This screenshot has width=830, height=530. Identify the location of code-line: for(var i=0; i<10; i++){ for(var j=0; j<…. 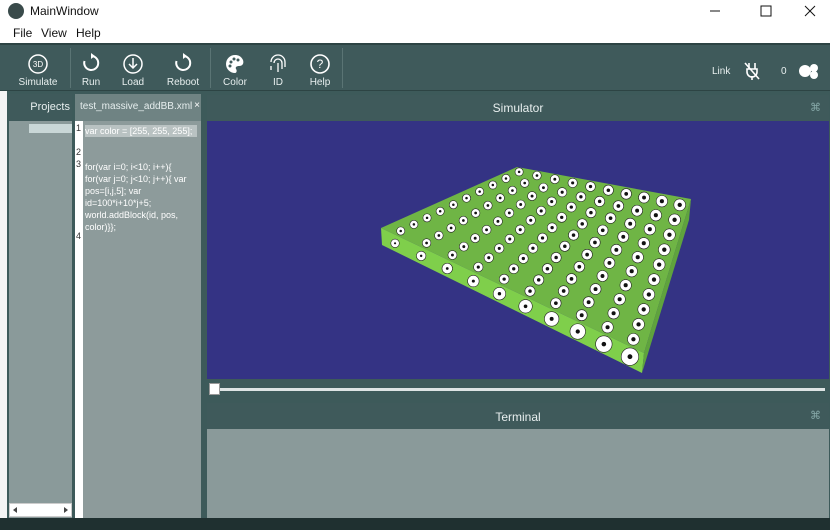
(141, 197).